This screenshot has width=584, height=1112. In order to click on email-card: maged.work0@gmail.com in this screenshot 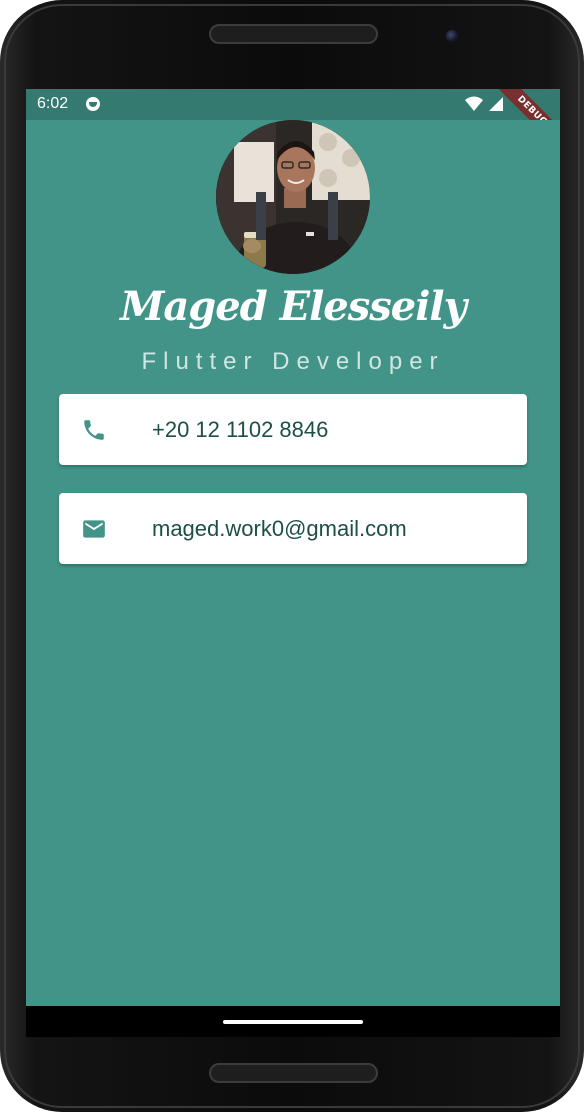, I will do `click(293, 528)`.